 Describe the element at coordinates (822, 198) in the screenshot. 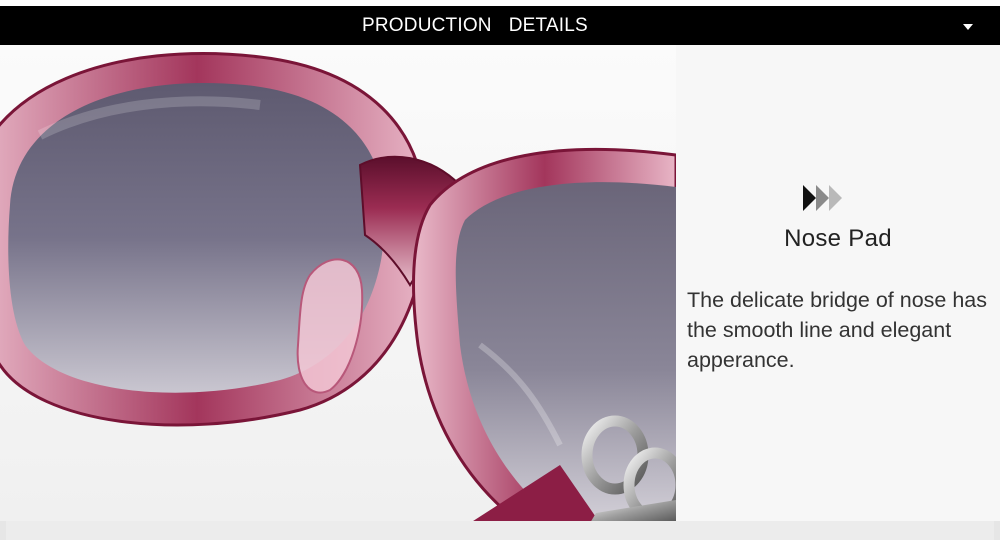

I see `triple-arrow-right-icon` at that location.